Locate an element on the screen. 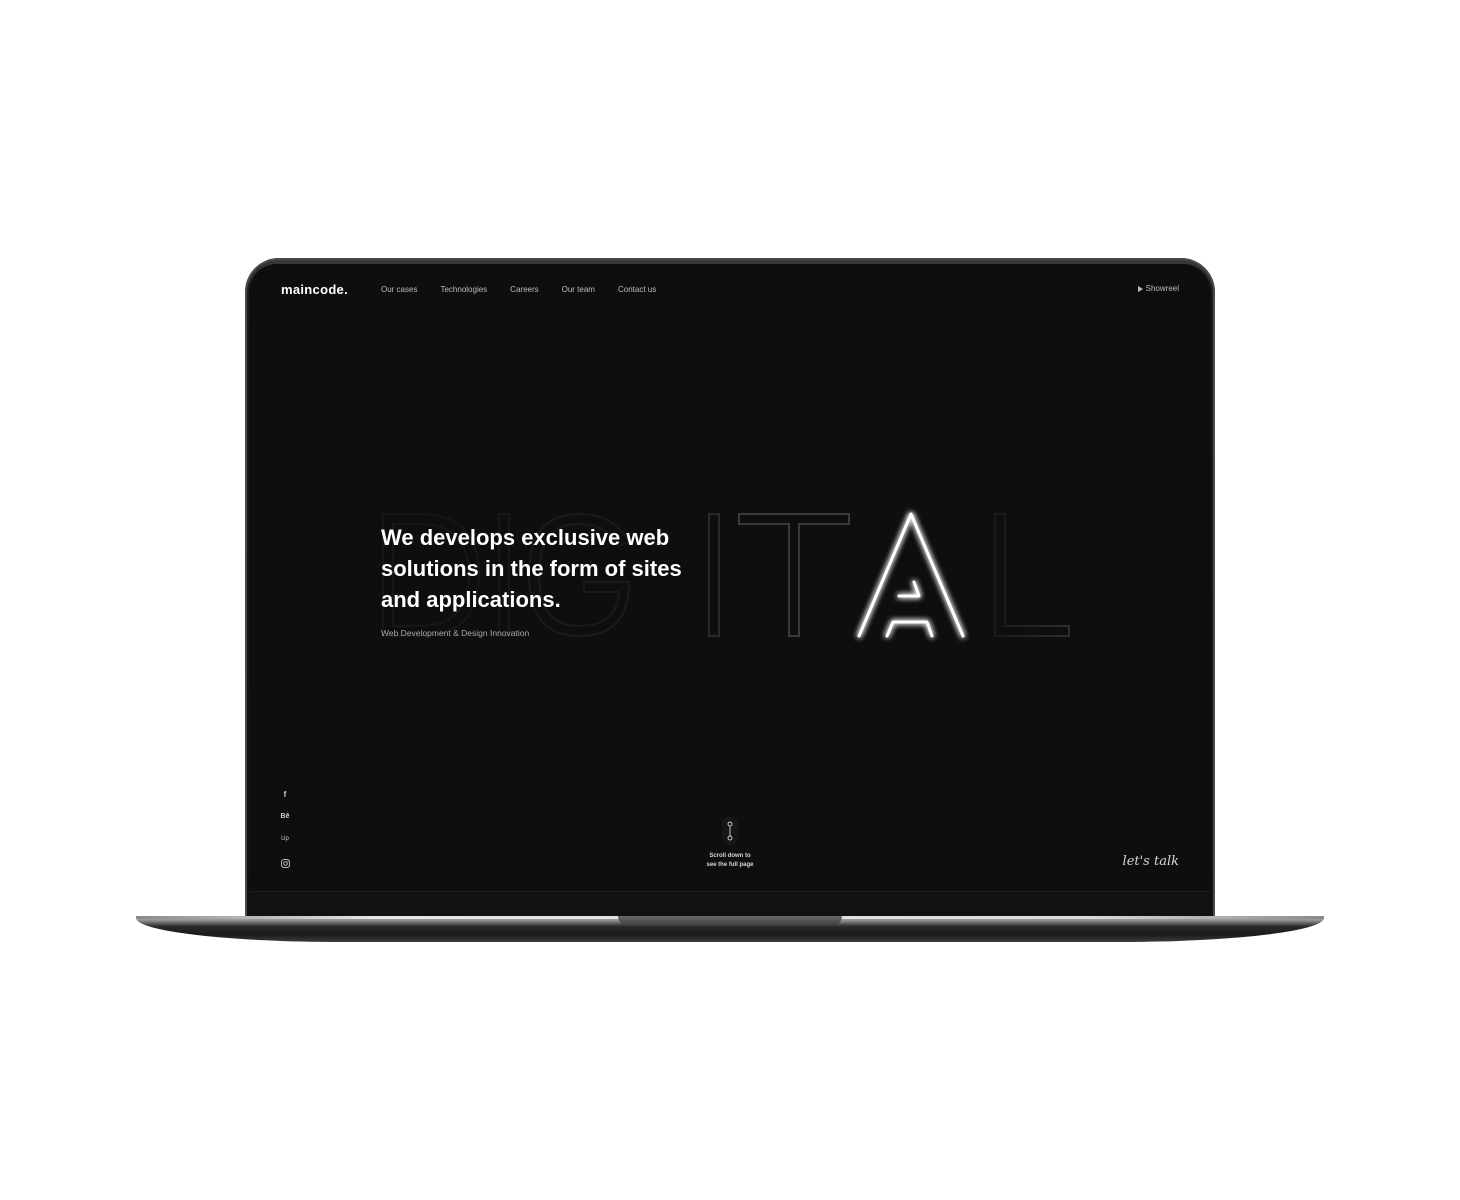 Image resolution: width=1460 pixels, height=1200 pixels. lets-talk-link: let's talk is located at coordinates (1151, 861).